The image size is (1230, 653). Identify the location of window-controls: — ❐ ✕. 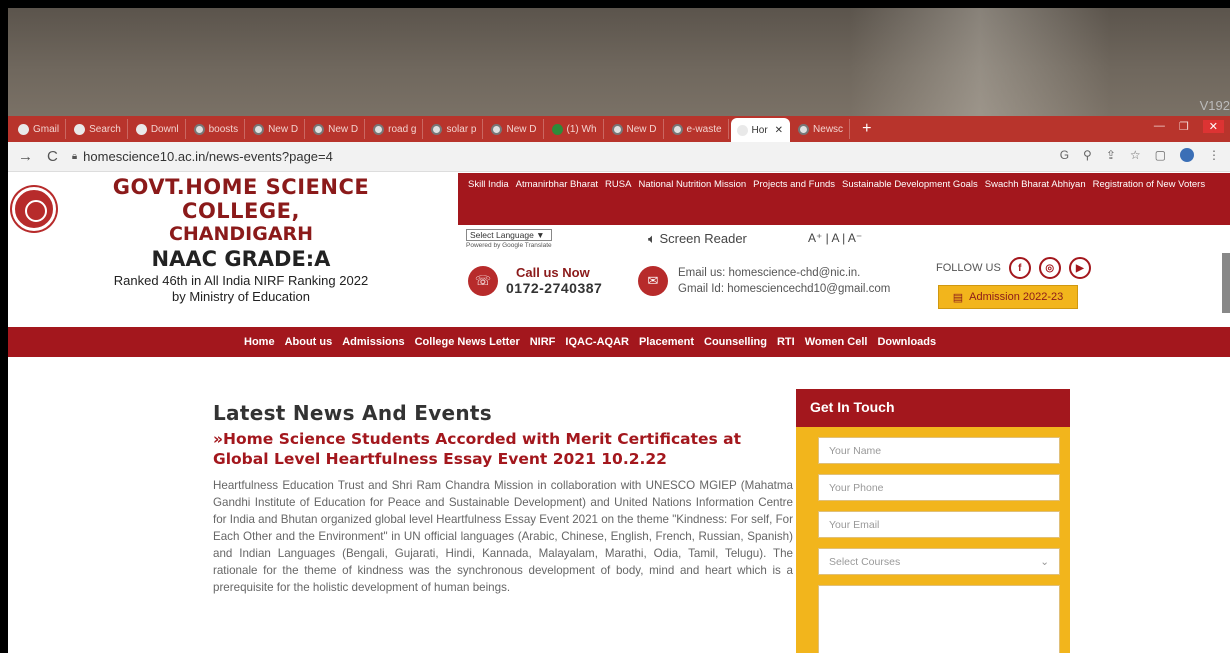
(1189, 126).